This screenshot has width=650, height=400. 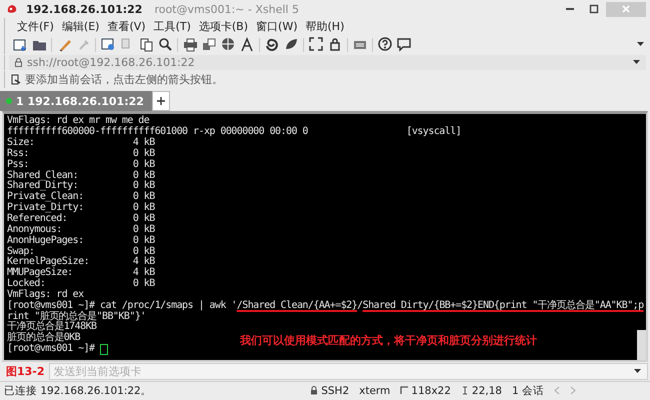 What do you see at coordinates (374, 390) in the screenshot?
I see `terminal-type: xterm` at bounding box center [374, 390].